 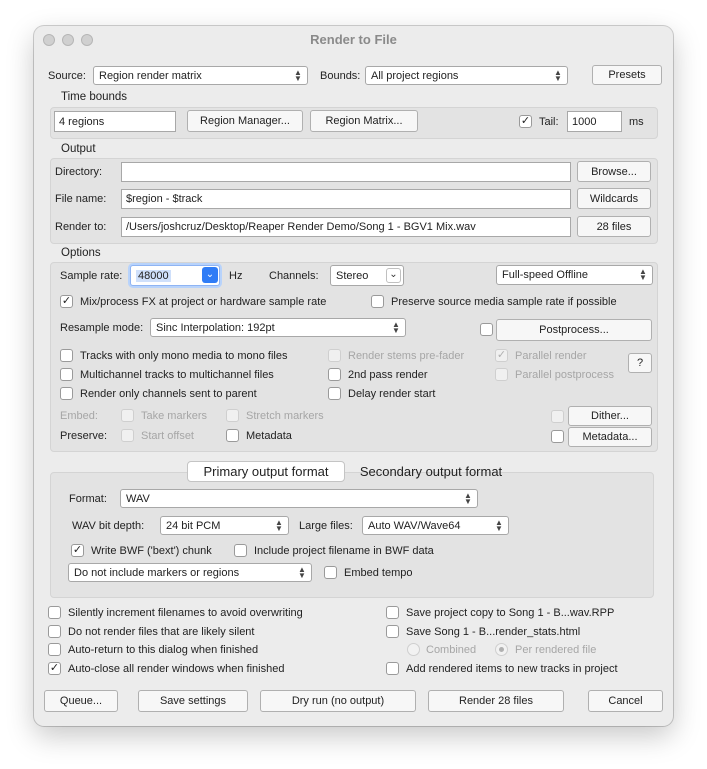 I want to click on bit-depth-value: 24 bit PCM, so click(x=193, y=525).